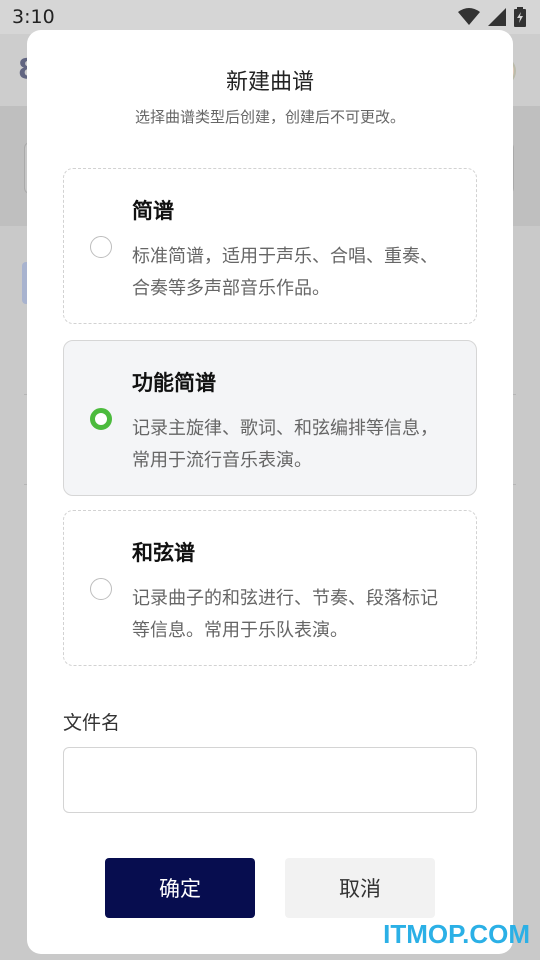 The height and width of the screenshot is (960, 540). What do you see at coordinates (180, 888) in the screenshot?
I see `confirm-button: 确定` at bounding box center [180, 888].